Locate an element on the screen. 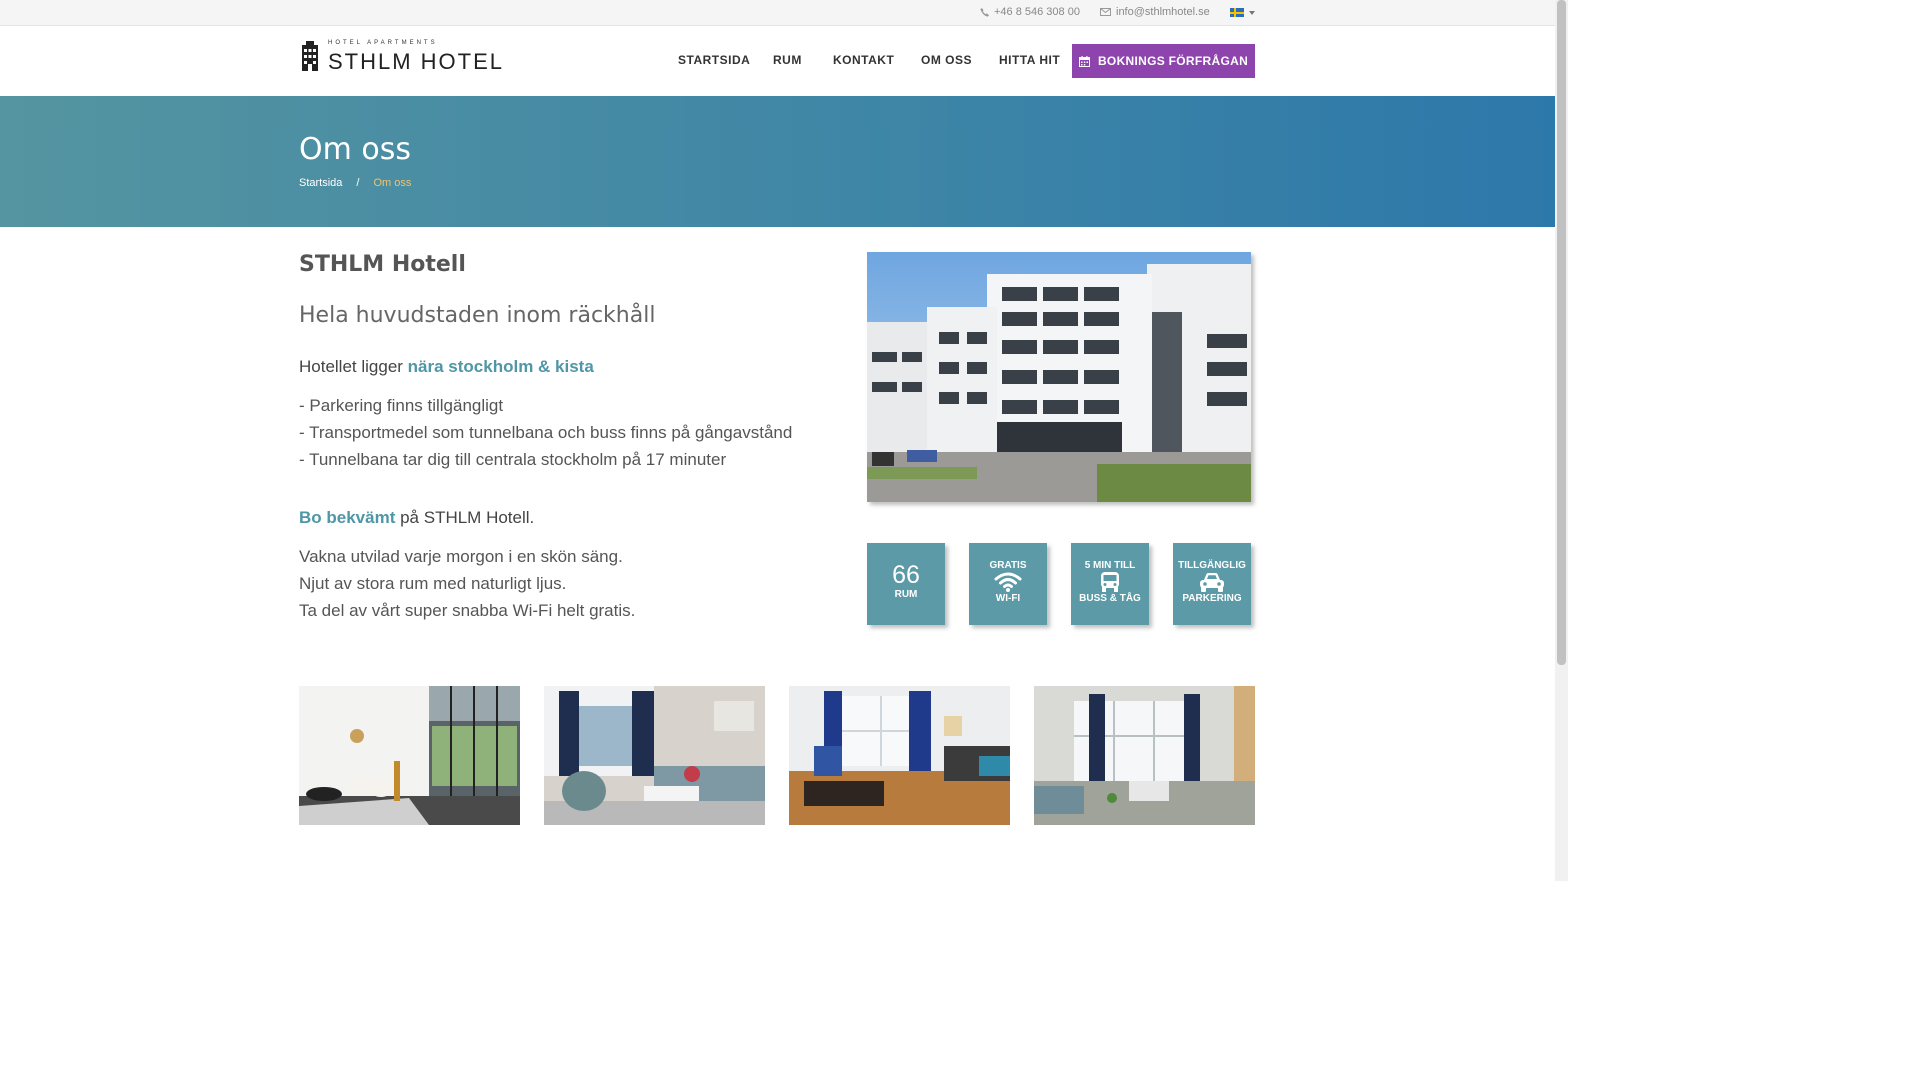  page-title: Om oss is located at coordinates (355, 149).